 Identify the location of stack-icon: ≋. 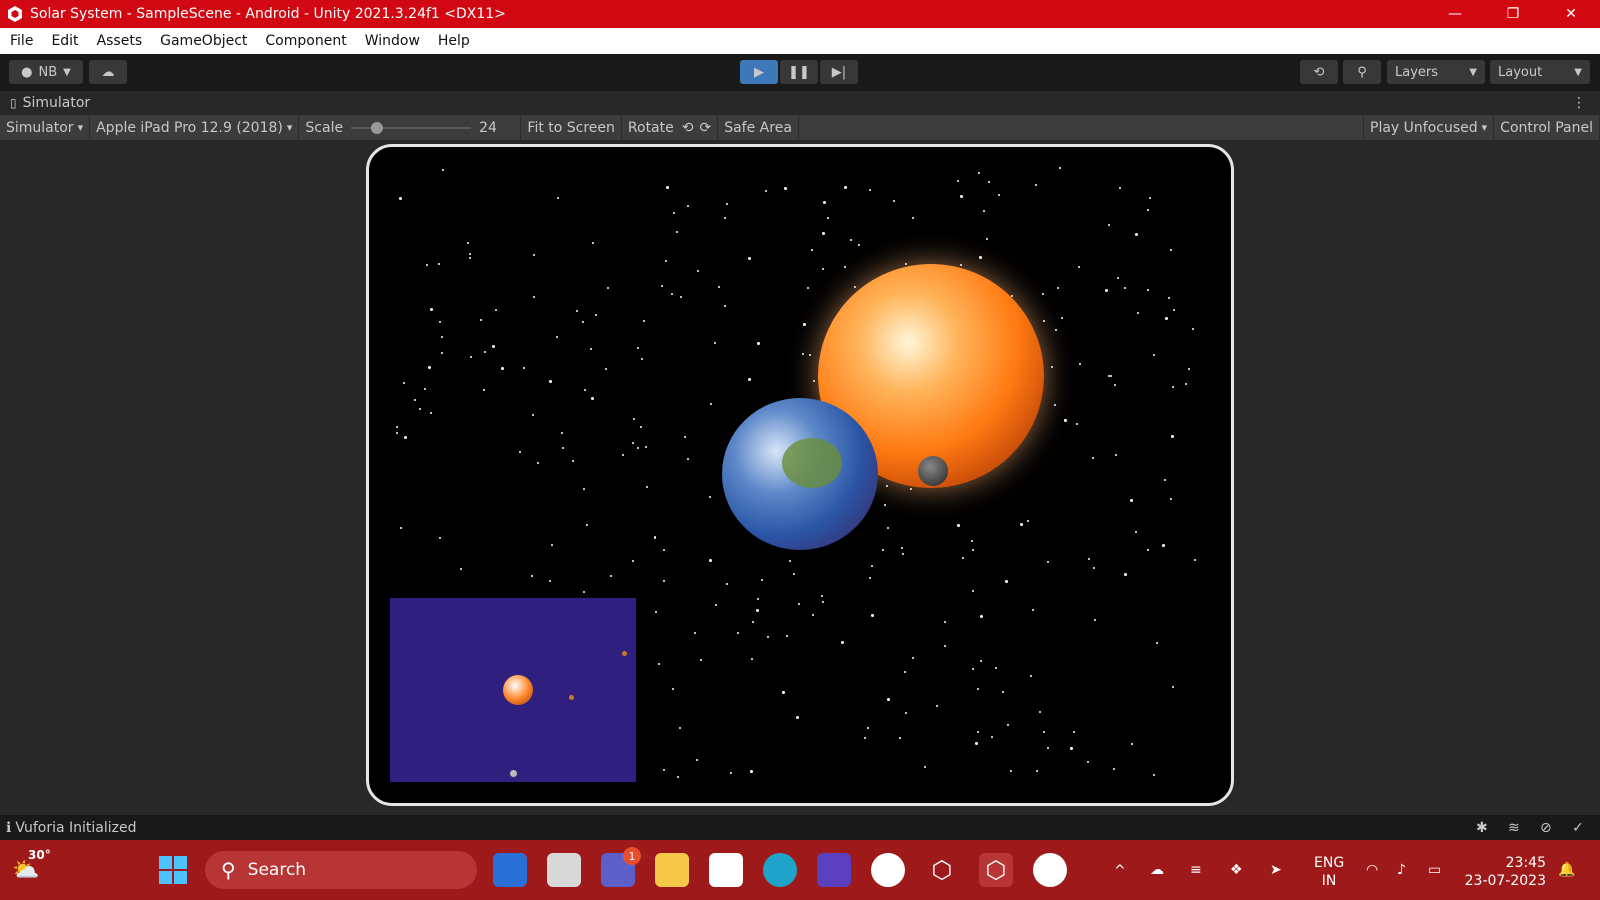
(1514, 828).